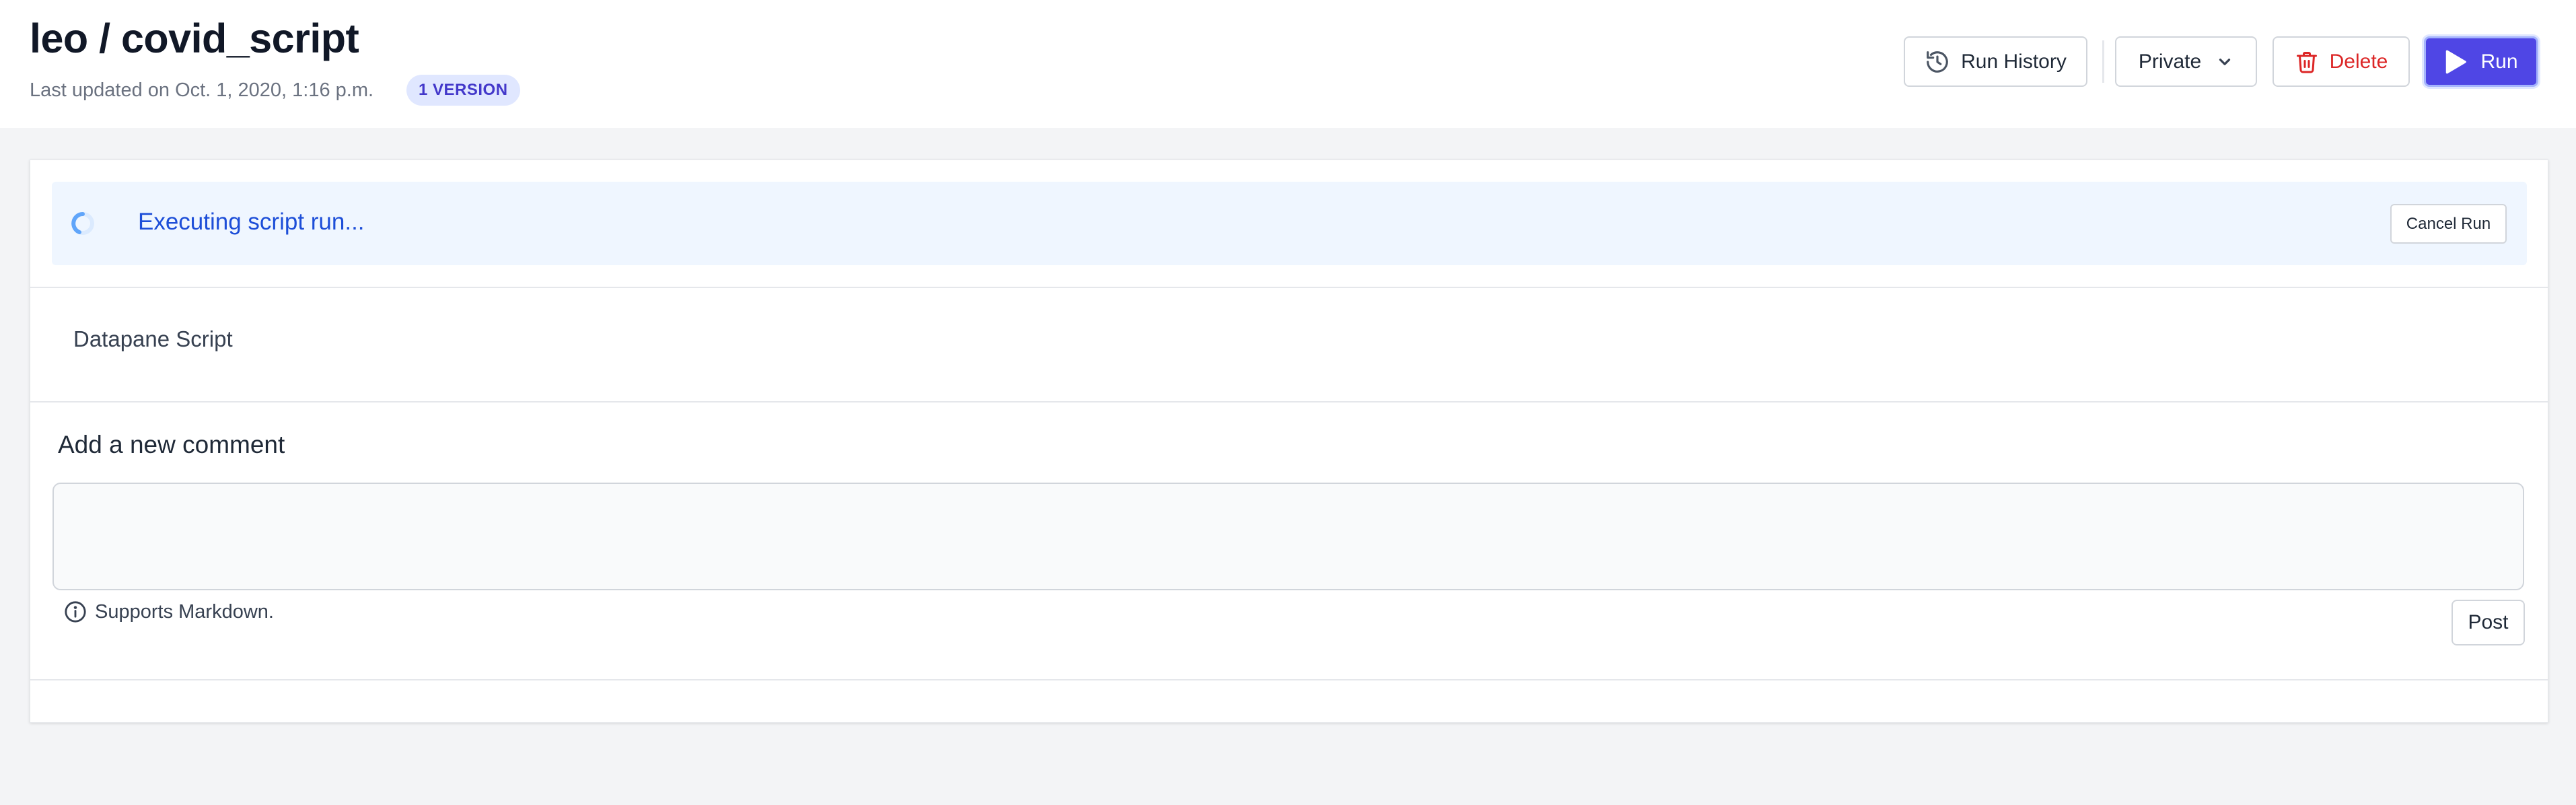 This screenshot has height=805, width=2576. Describe the element at coordinates (2448, 224) in the screenshot. I see `cancel-run-button: Cancel Run` at that location.